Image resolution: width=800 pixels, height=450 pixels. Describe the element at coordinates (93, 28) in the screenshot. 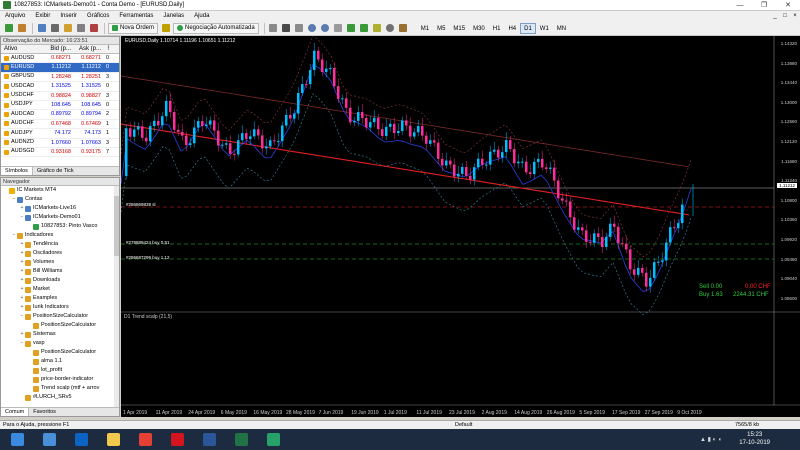

I see `strategy-tester-button` at that location.